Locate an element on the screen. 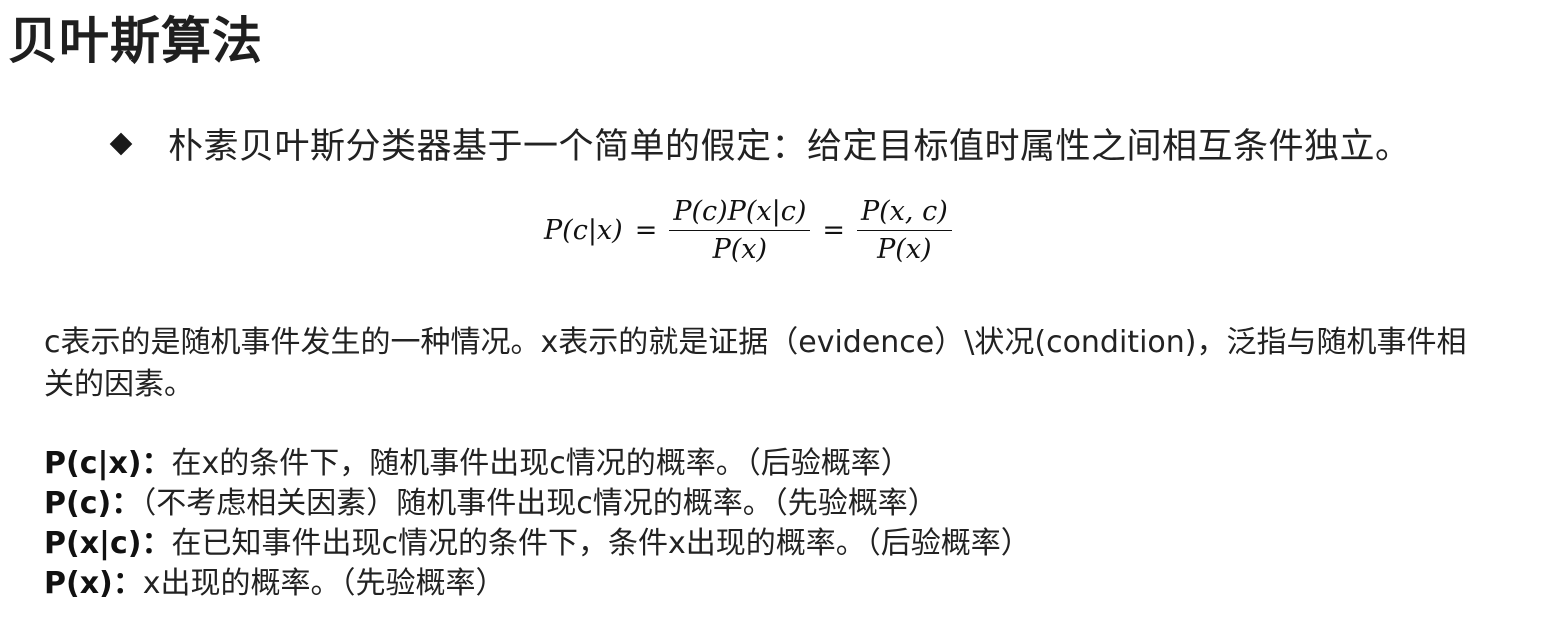  fraction-2-numerator: P(x, c) is located at coordinates (904, 213).